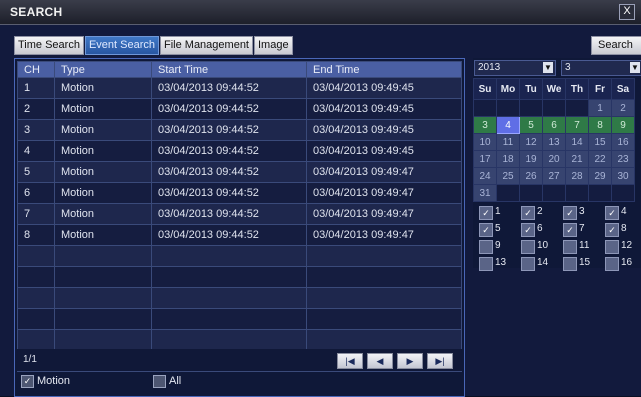 This screenshot has width=641, height=397. Describe the element at coordinates (554, 142) in the screenshot. I see `calendar-day: 13` at that location.